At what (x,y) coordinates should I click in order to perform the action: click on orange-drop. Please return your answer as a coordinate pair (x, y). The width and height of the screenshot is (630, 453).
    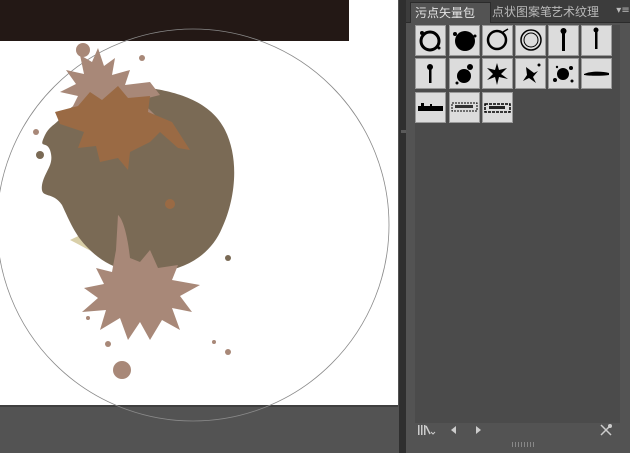
    Looking at the image, I should click on (170, 204).